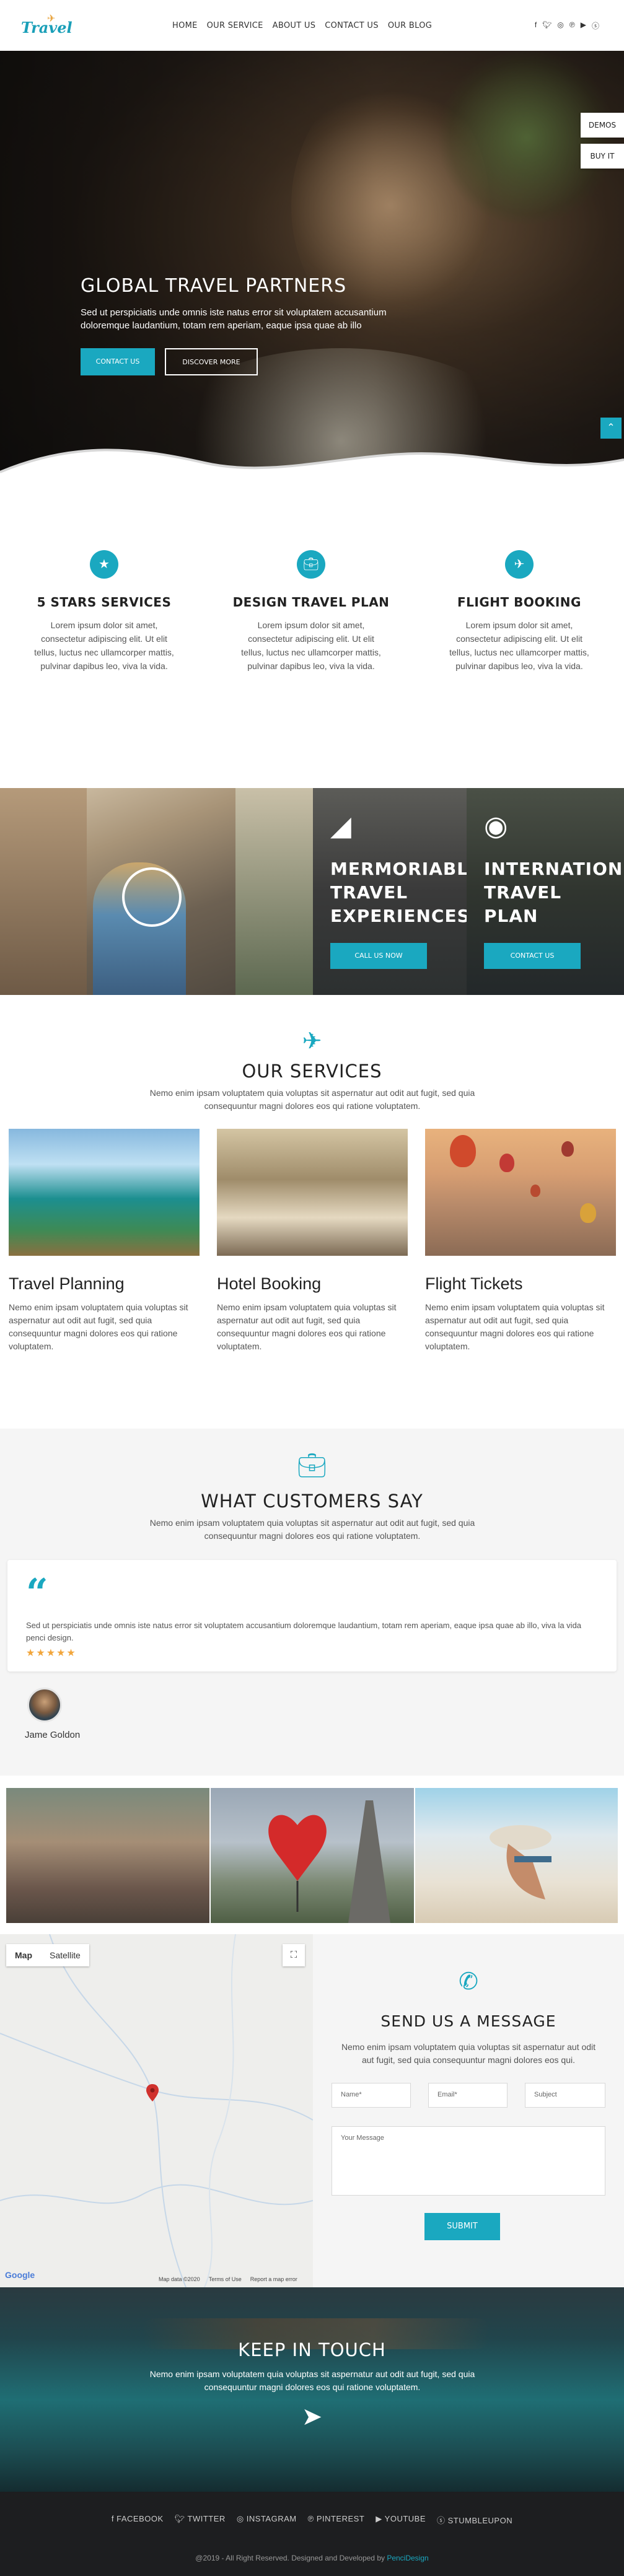 The image size is (624, 2576). Describe the element at coordinates (603, 125) in the screenshot. I see `demos-button: DEMOS` at that location.